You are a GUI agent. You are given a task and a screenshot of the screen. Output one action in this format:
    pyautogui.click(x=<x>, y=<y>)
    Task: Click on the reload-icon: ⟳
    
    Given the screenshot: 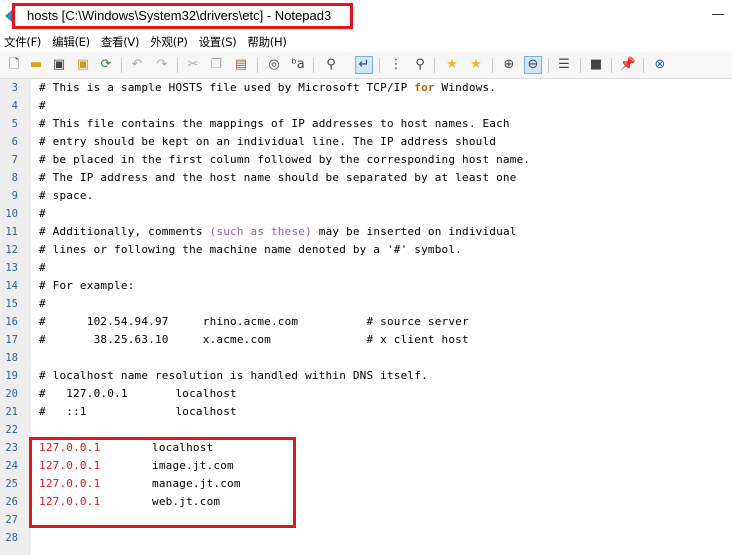 What is the action you would take?
    pyautogui.click(x=106, y=65)
    